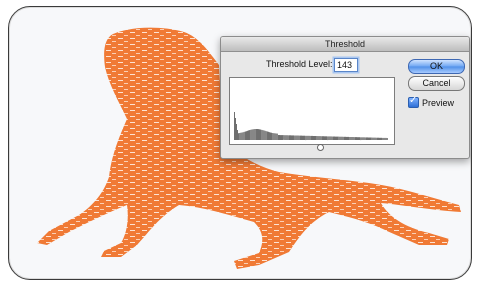  I want to click on threshold-slider-thumb, so click(320, 147).